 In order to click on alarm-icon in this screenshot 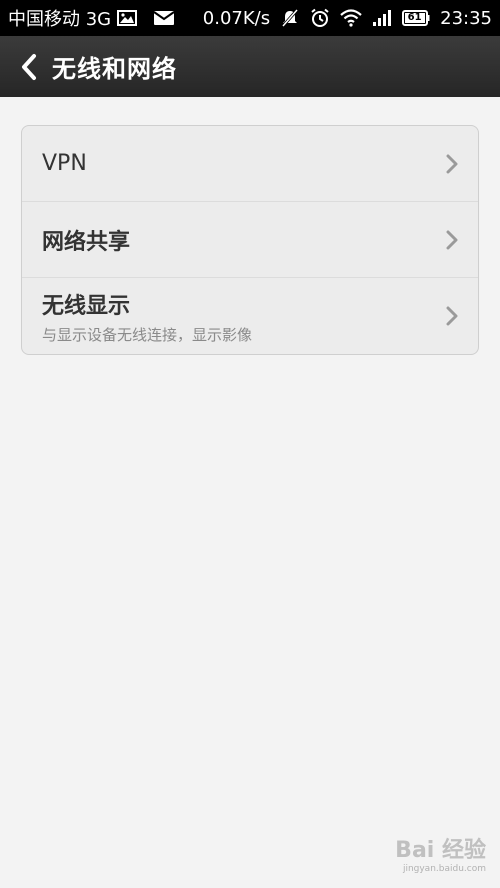, I will do `click(320, 18)`.